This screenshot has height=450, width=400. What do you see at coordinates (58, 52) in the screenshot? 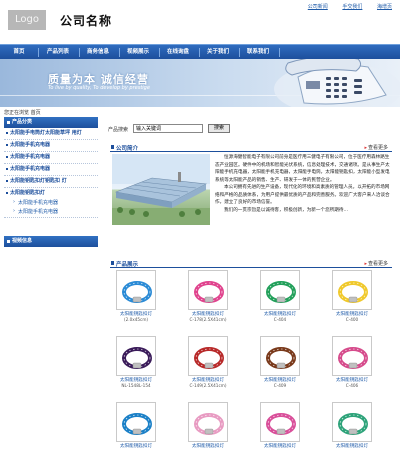
I see `nav-item-products: 产品列表` at bounding box center [58, 52].